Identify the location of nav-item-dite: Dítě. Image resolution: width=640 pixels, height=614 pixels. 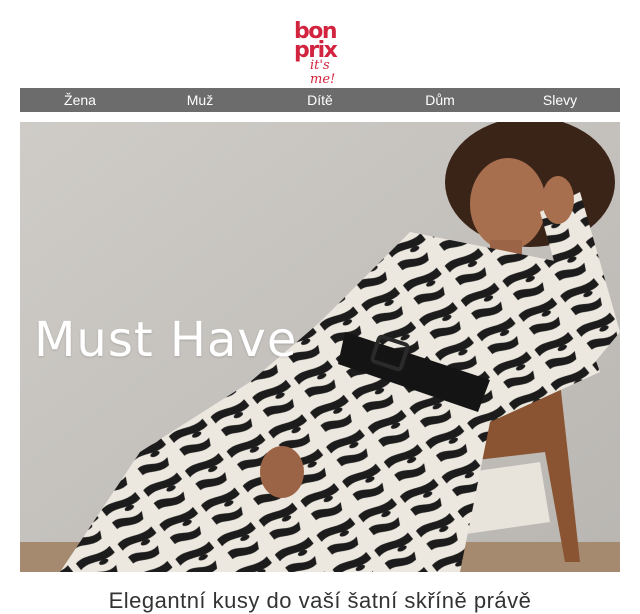
(320, 100).